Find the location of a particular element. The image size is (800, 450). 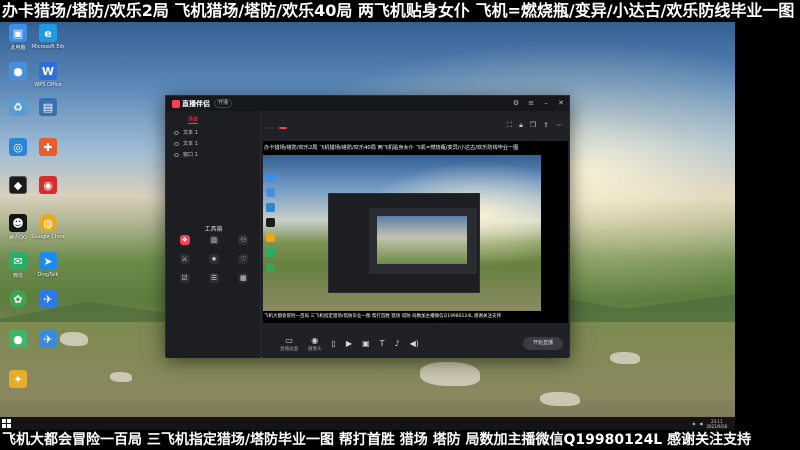

network-icon: ◎ is located at coordinates (18, 147).